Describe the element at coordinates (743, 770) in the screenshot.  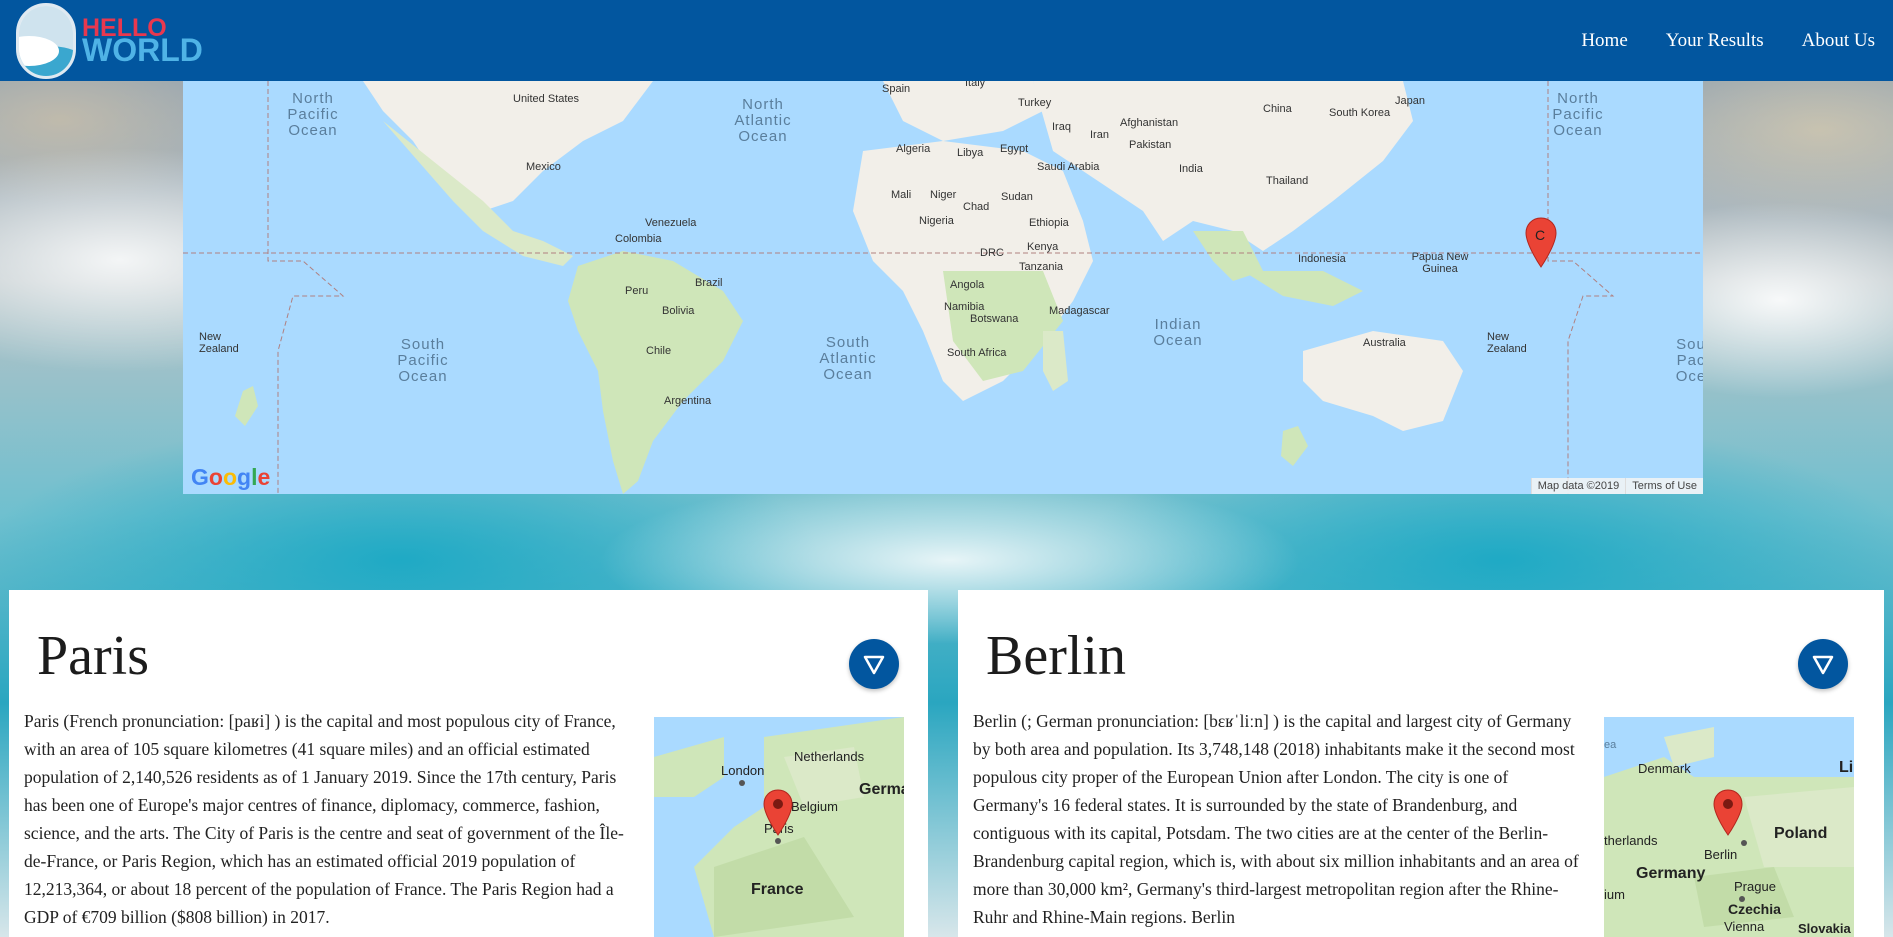
I see `map-label: London` at that location.